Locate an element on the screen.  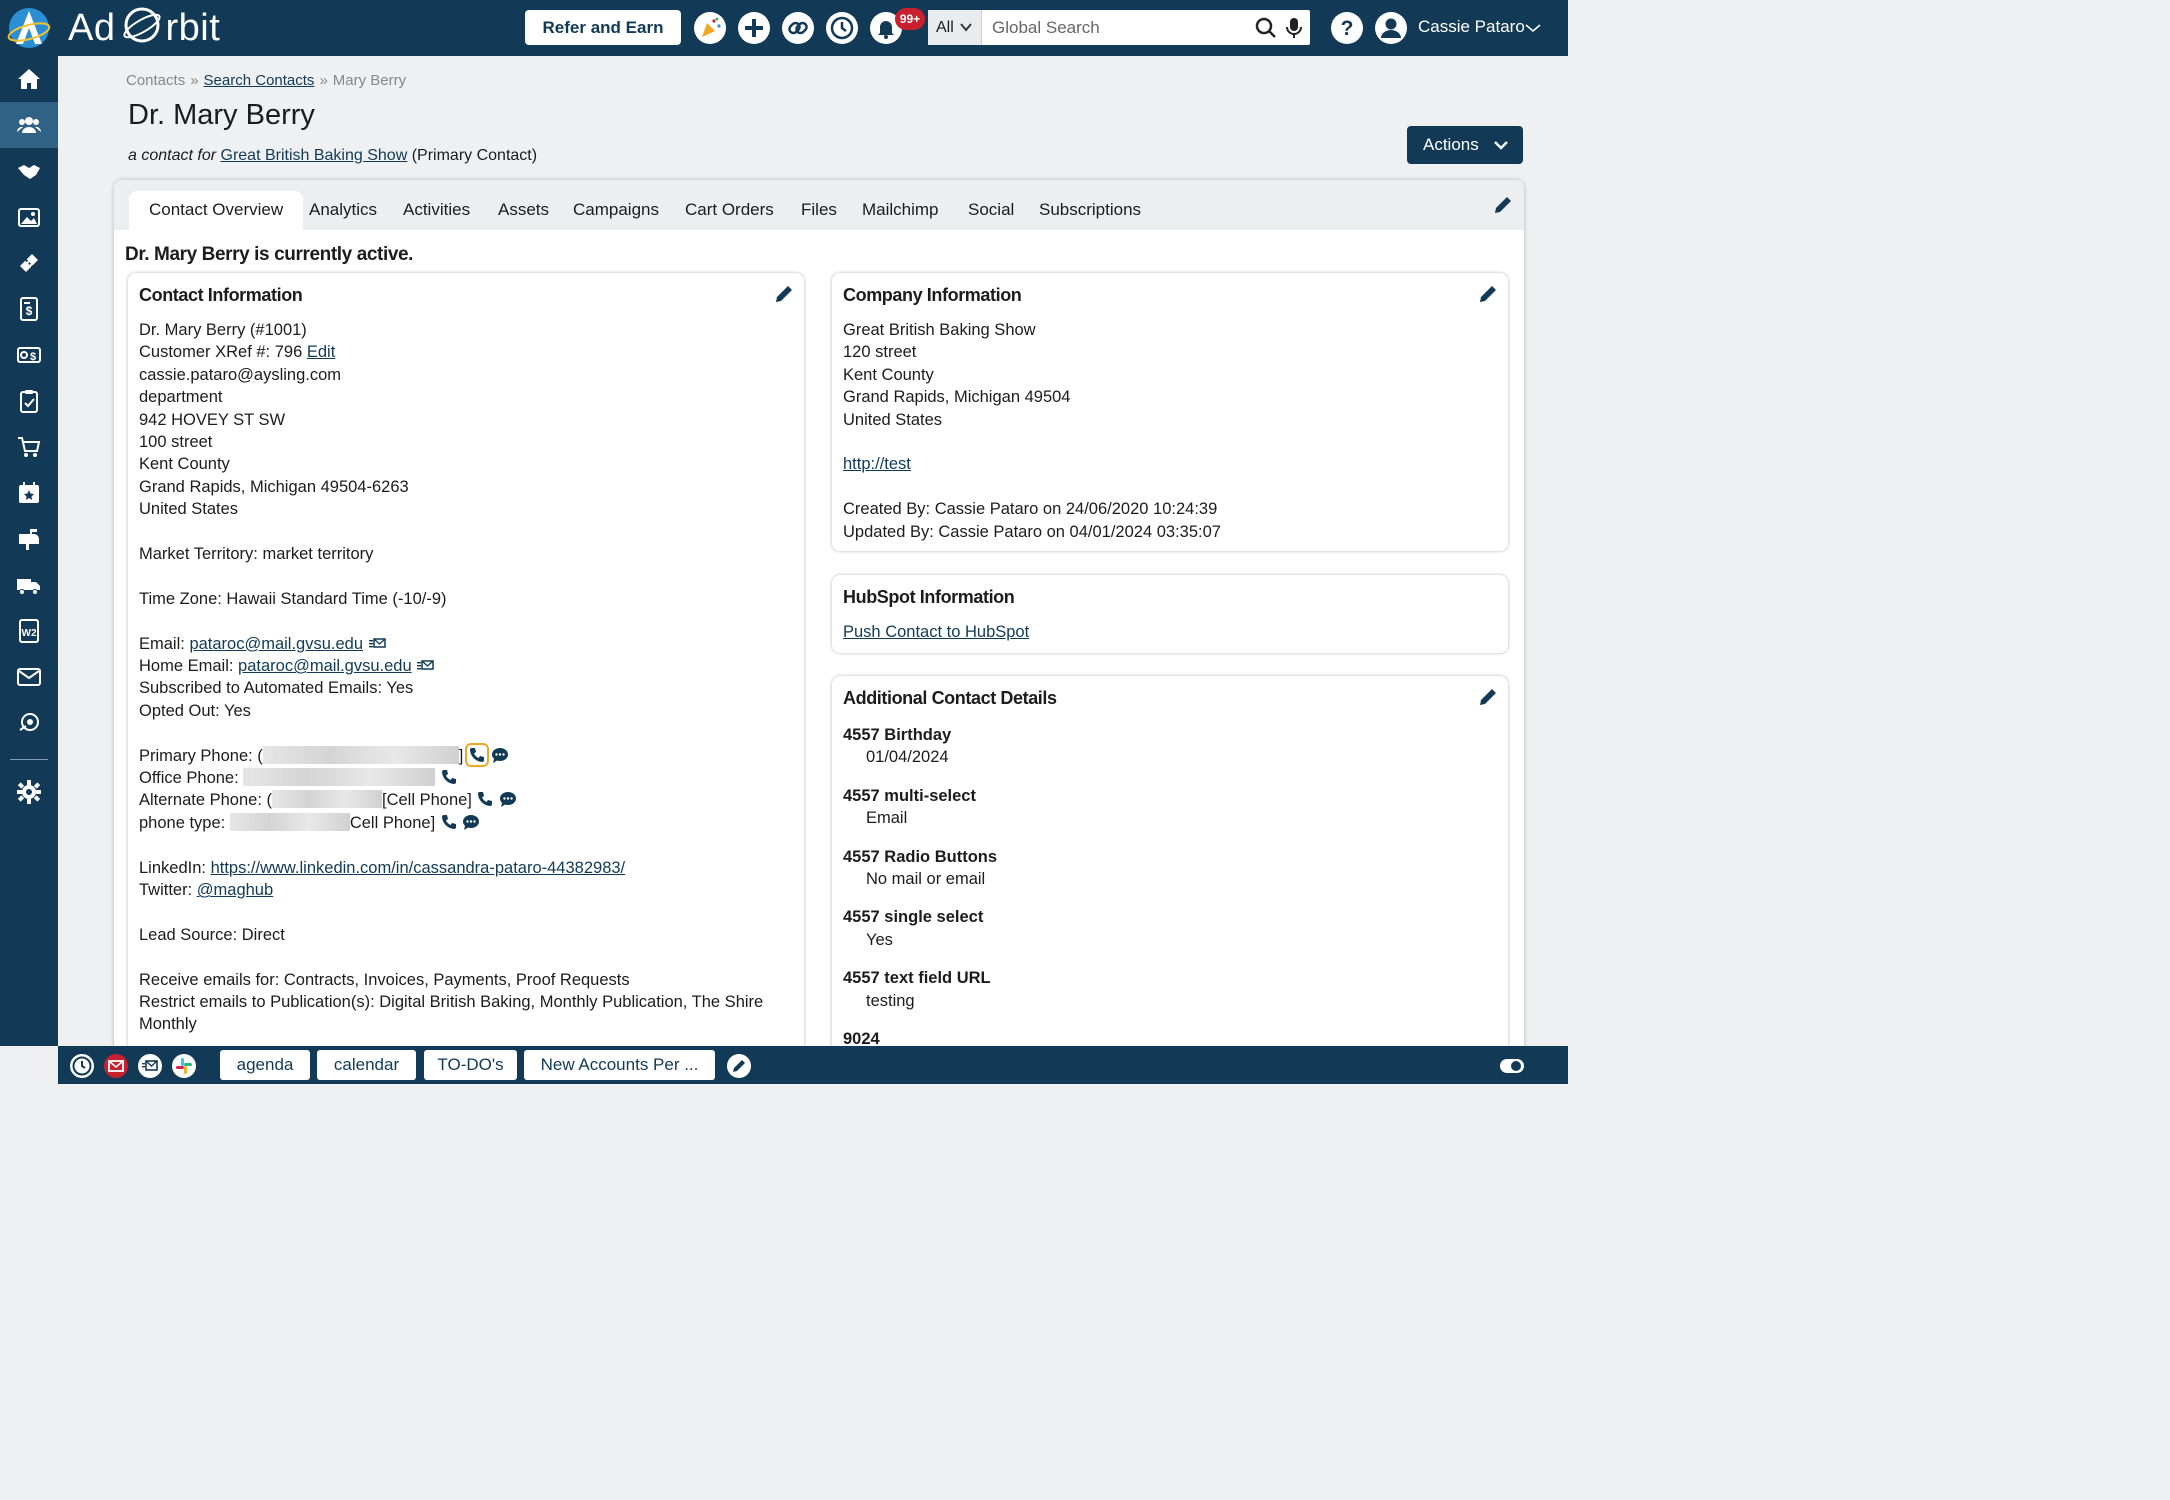
sidebar-item-payments: $ is located at coordinates (29, 355).